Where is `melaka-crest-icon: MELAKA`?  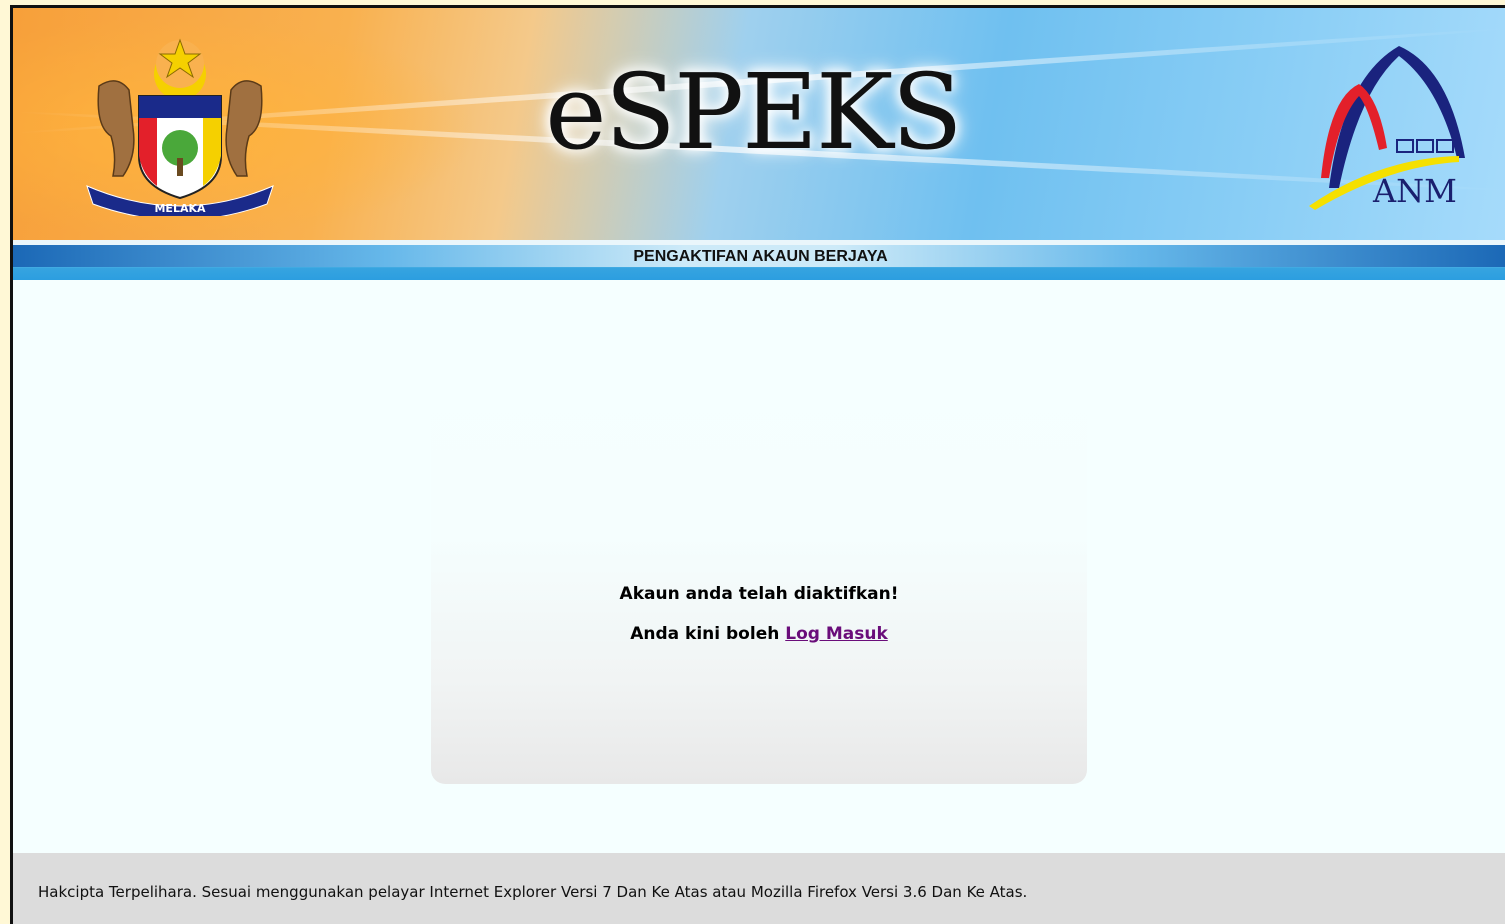
melaka-crest-icon: MELAKA is located at coordinates (180, 127).